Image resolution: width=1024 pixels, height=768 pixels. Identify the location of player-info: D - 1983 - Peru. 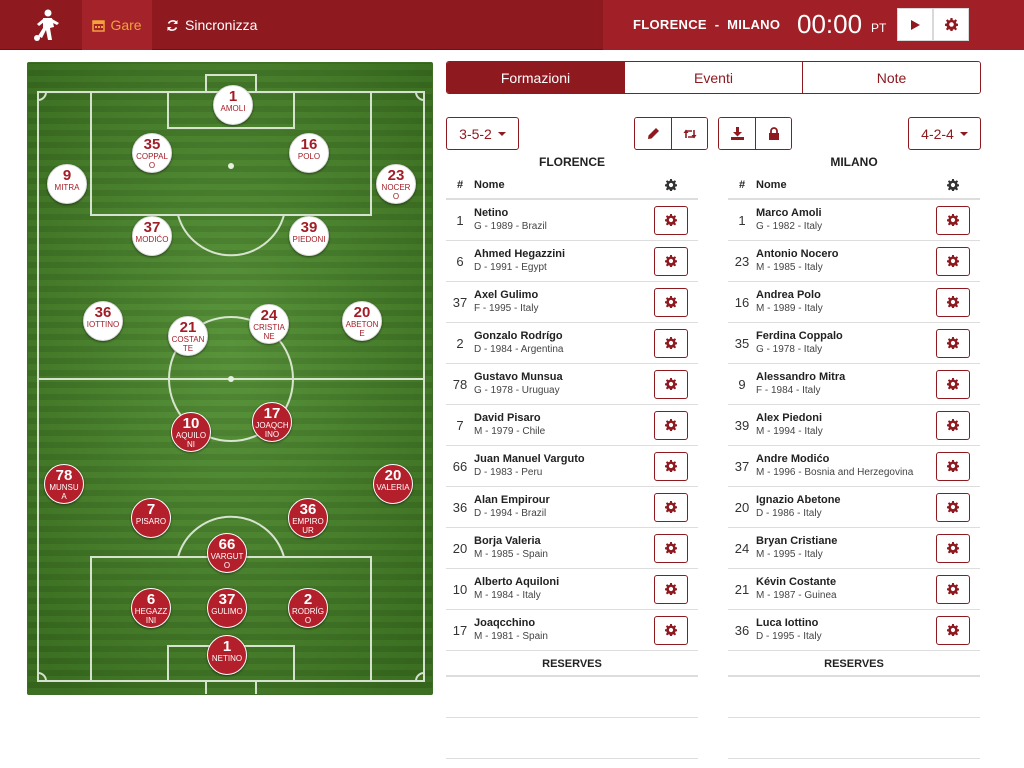
(508, 472).